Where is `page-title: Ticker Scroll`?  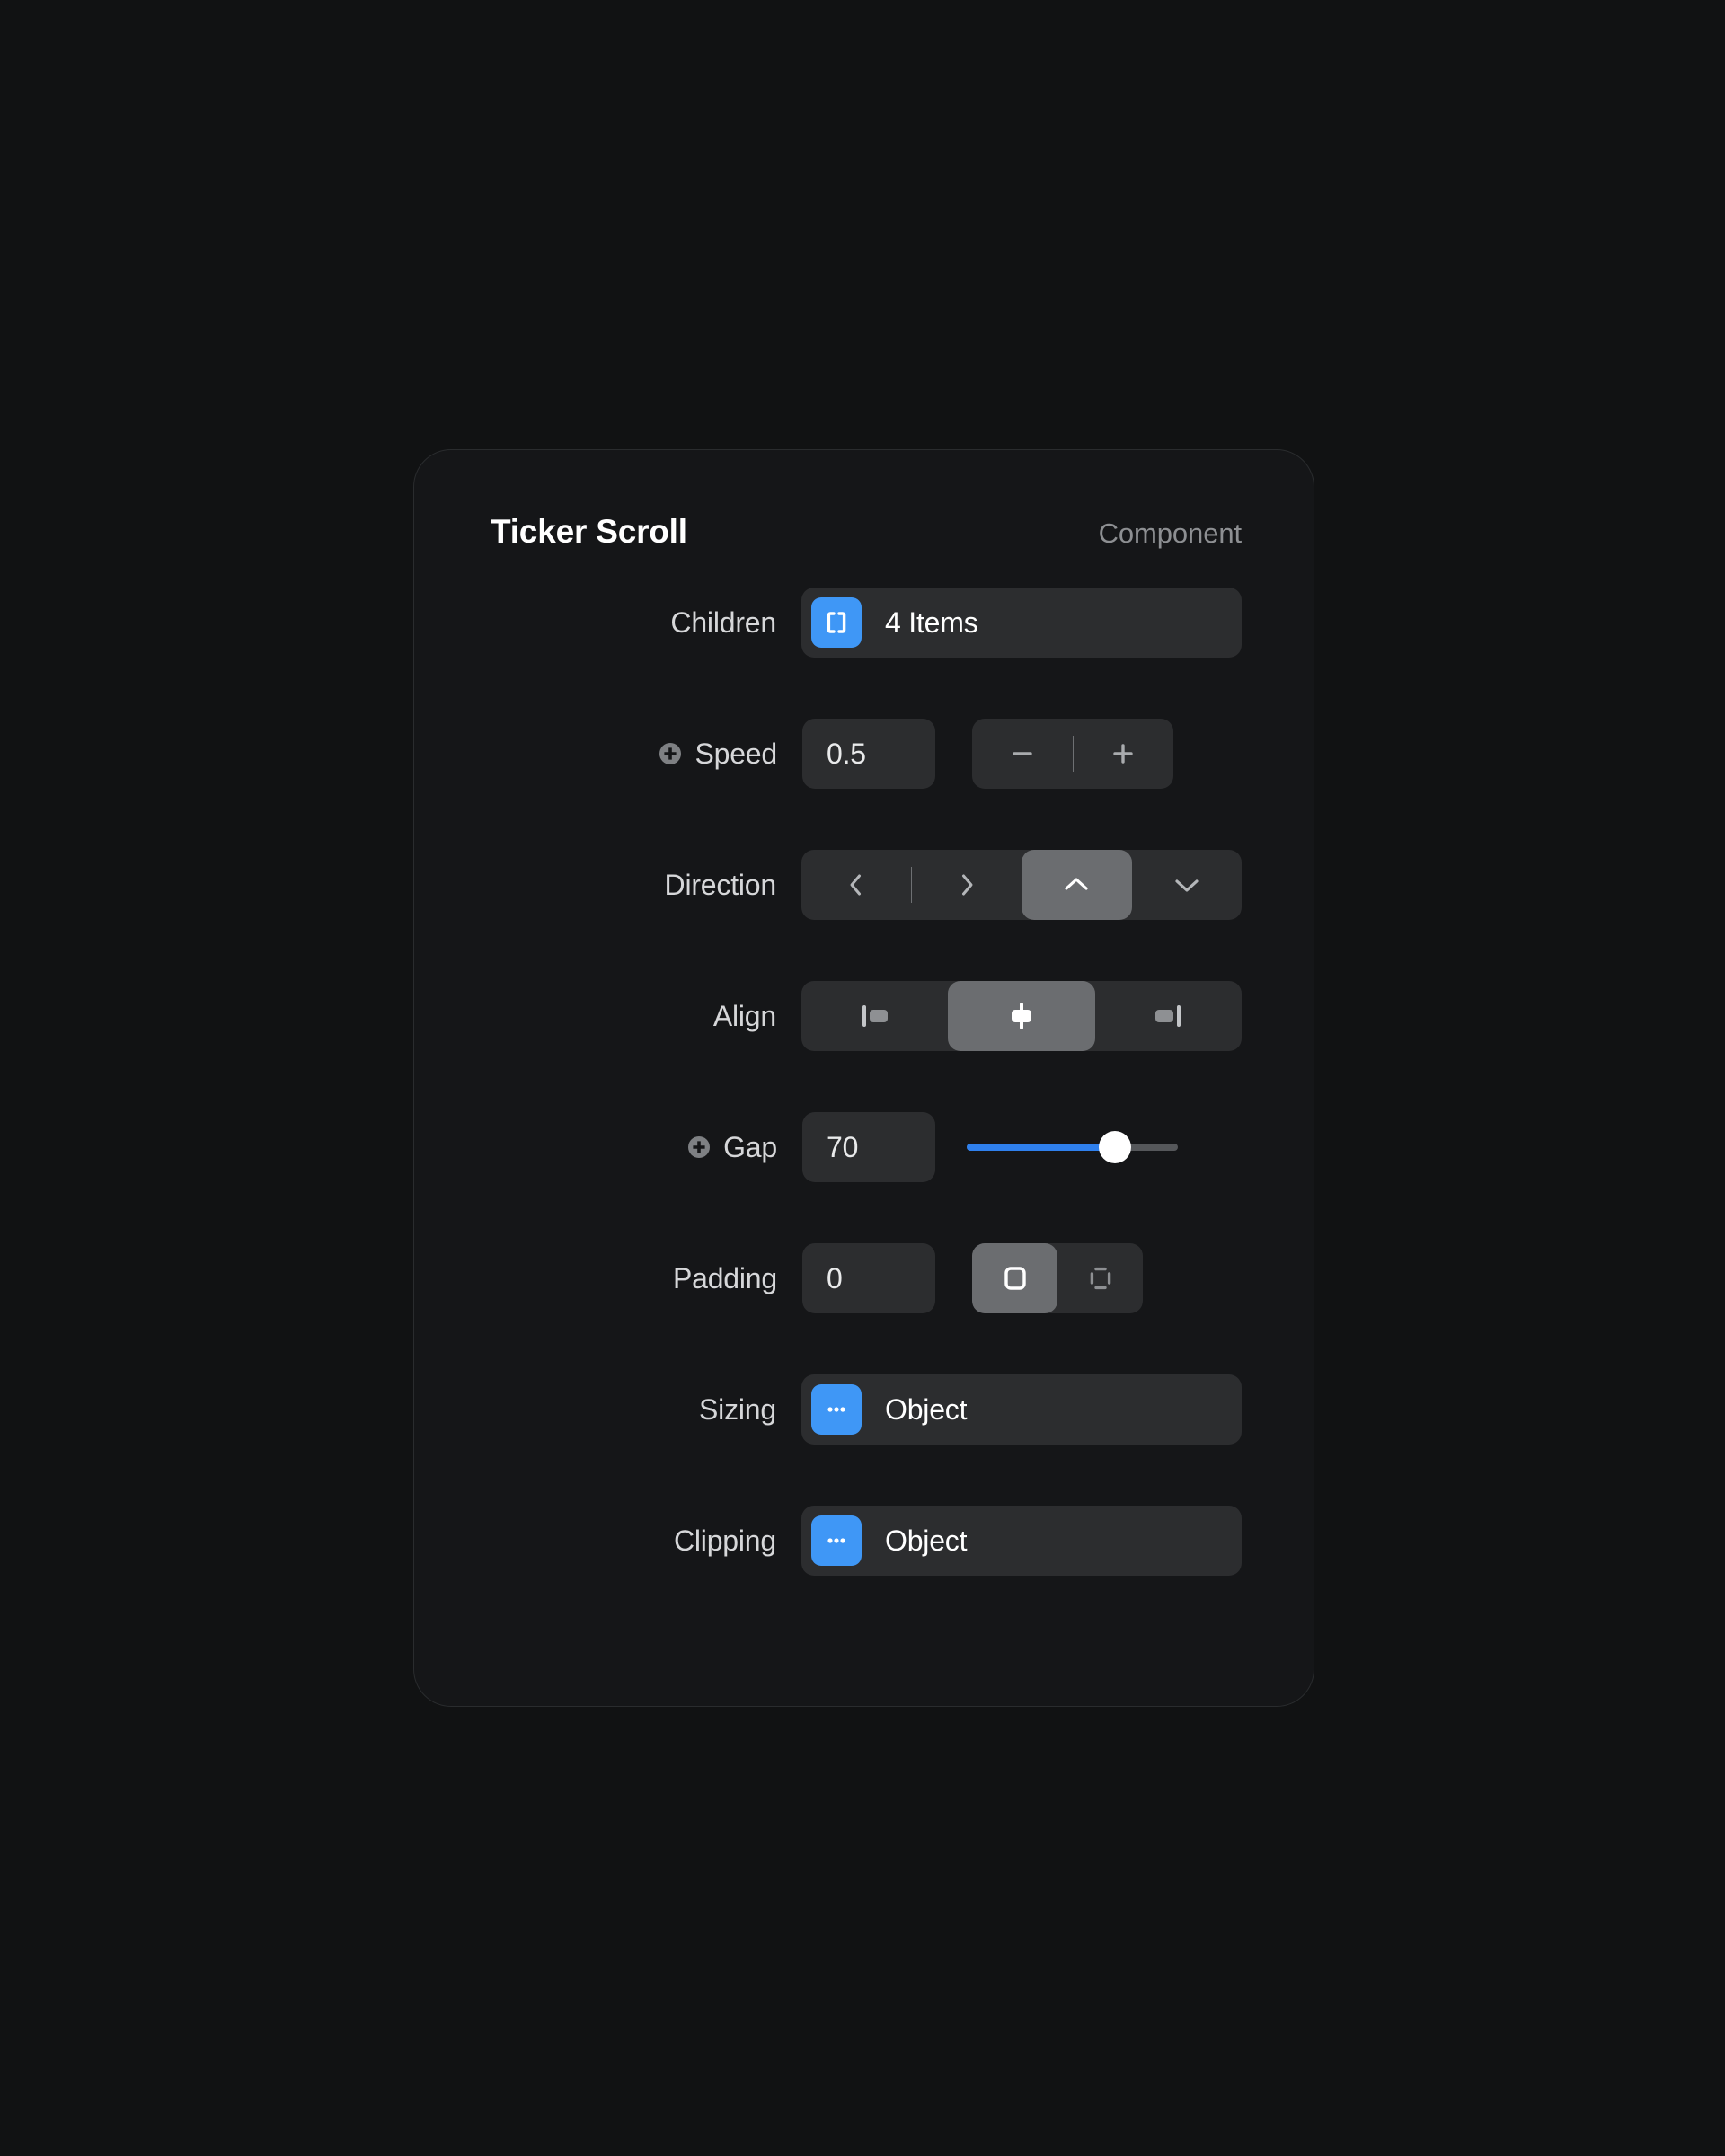
page-title: Ticker Scroll is located at coordinates (589, 531).